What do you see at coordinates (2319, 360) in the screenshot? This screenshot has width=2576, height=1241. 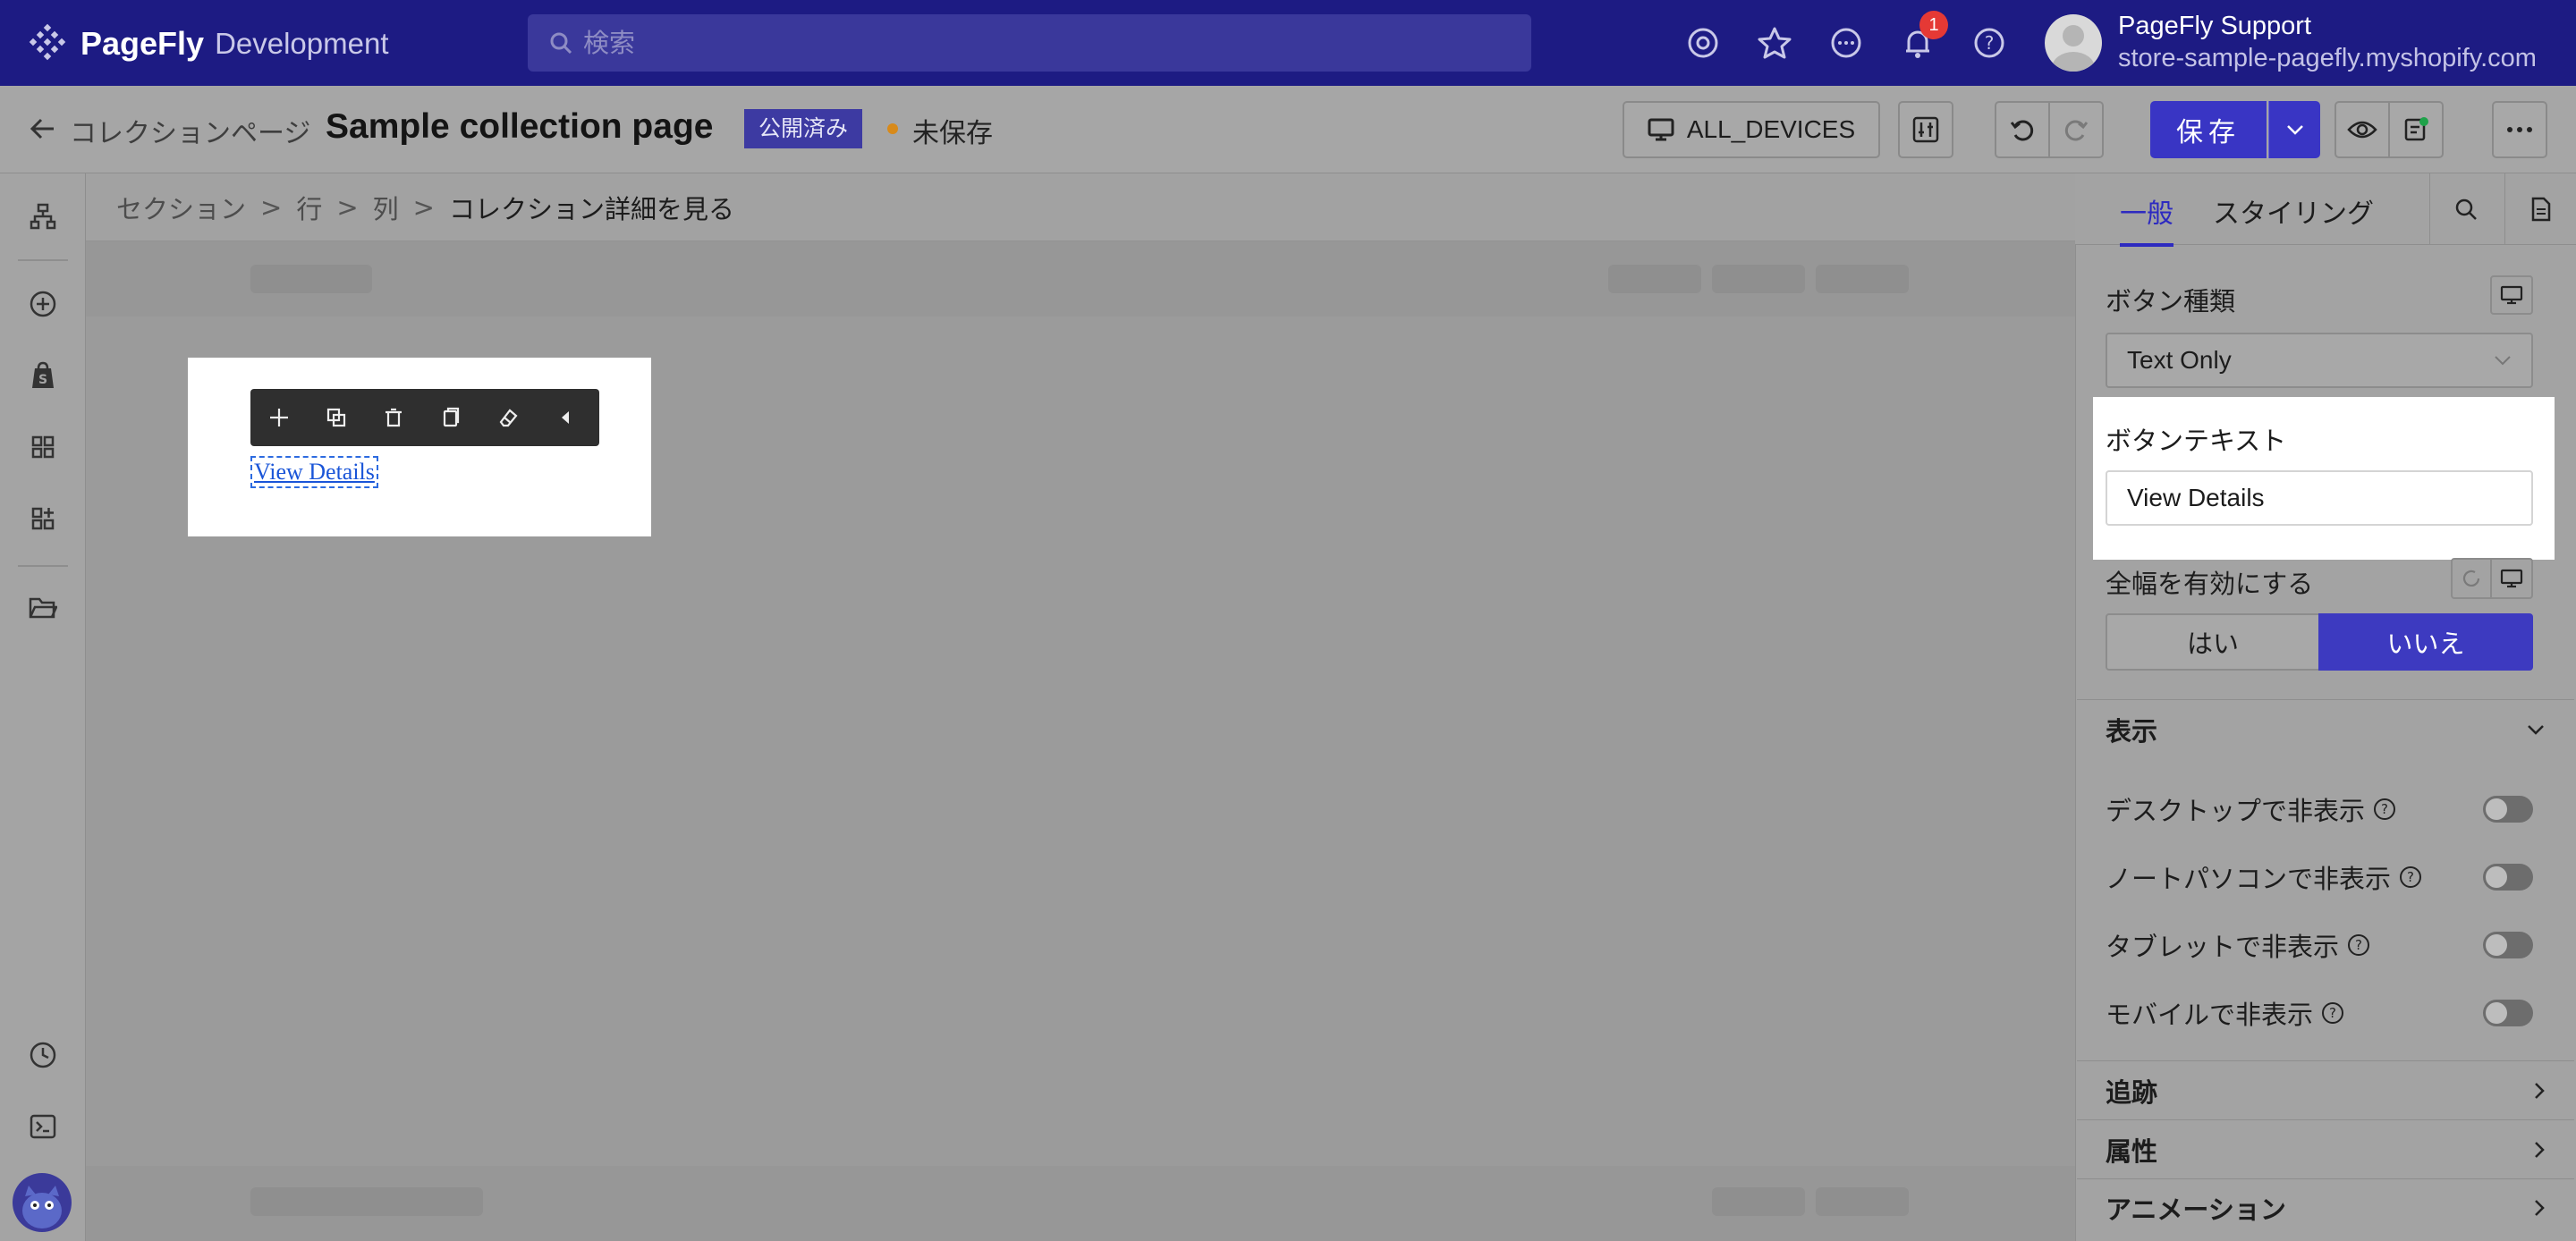 I see `button-type-select: Text Only` at bounding box center [2319, 360].